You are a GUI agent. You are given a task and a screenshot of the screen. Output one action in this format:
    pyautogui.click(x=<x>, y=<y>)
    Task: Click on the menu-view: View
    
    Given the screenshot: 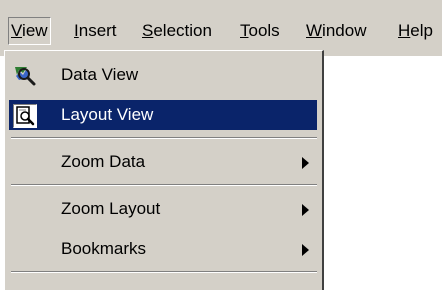 What is the action you would take?
    pyautogui.click(x=29, y=31)
    